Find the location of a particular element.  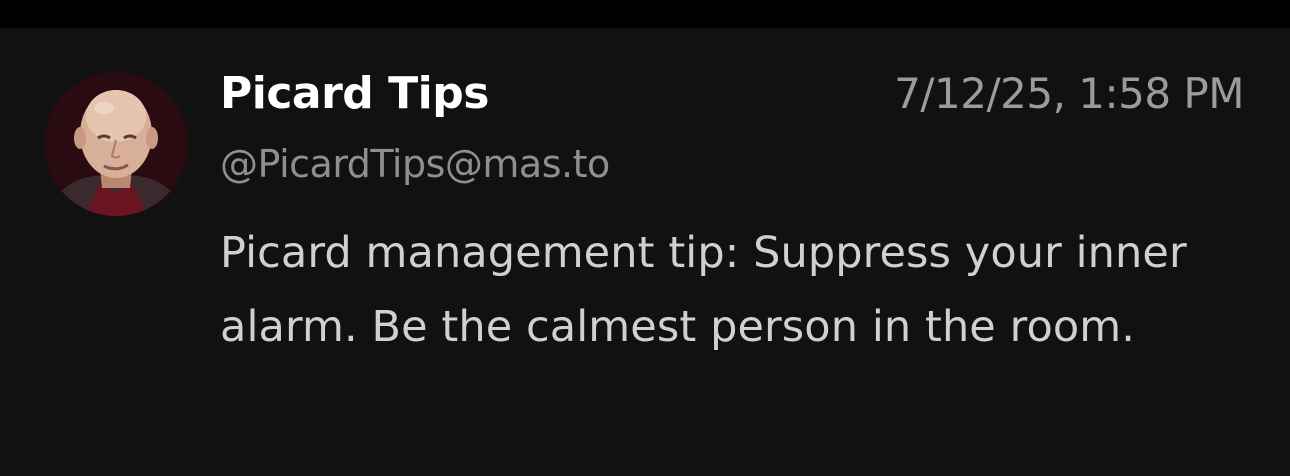

avatar is located at coordinates (116, 144).